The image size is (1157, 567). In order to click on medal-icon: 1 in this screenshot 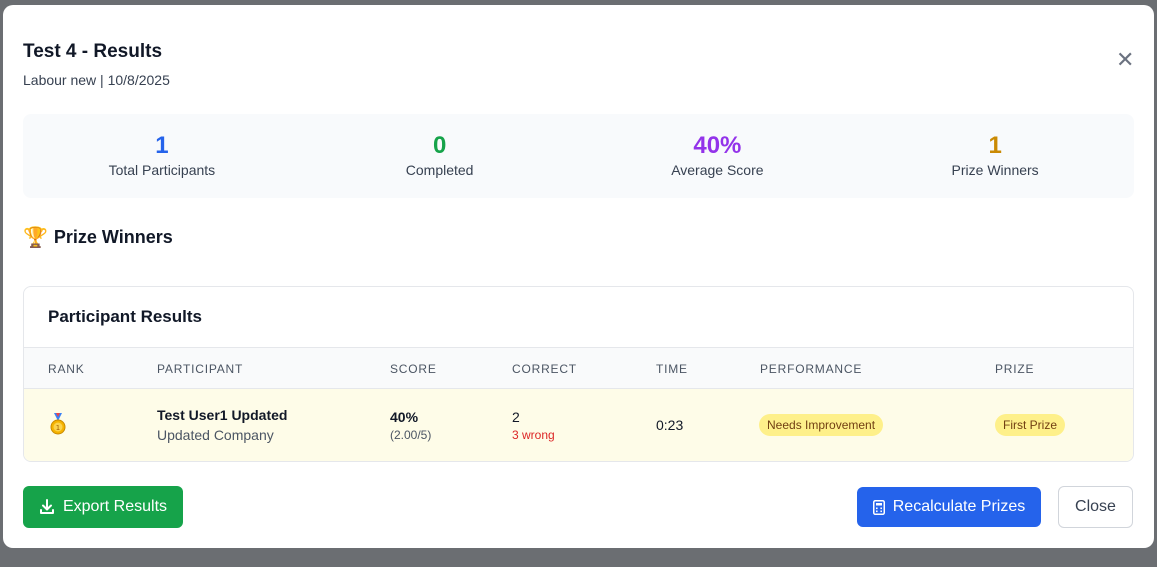, I will do `click(58, 424)`.